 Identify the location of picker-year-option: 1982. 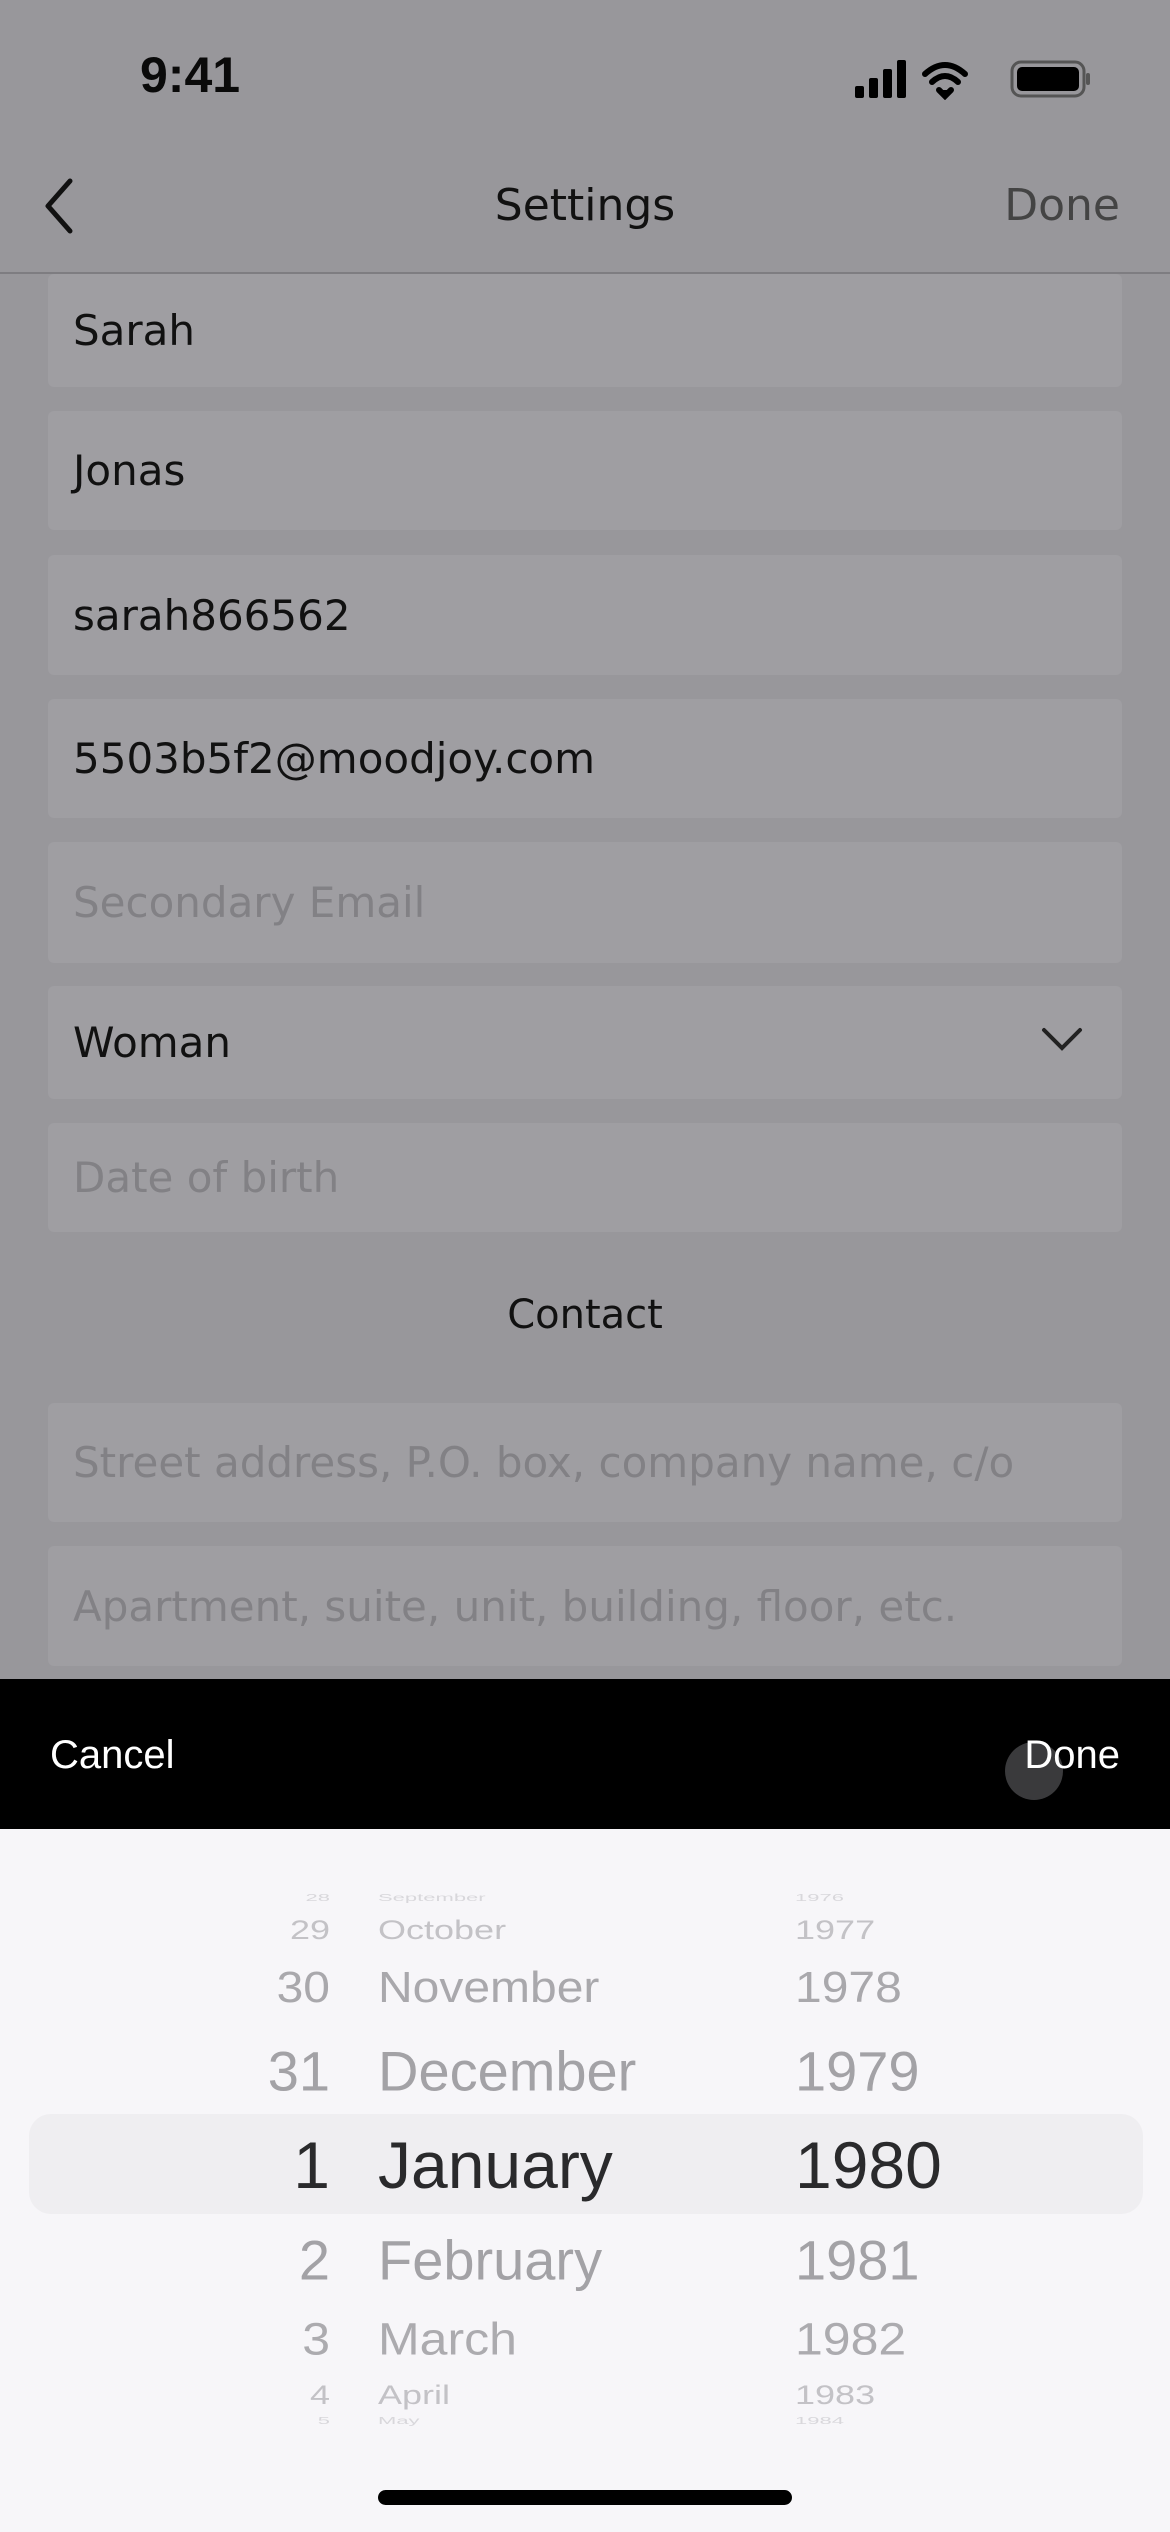
(850, 2339).